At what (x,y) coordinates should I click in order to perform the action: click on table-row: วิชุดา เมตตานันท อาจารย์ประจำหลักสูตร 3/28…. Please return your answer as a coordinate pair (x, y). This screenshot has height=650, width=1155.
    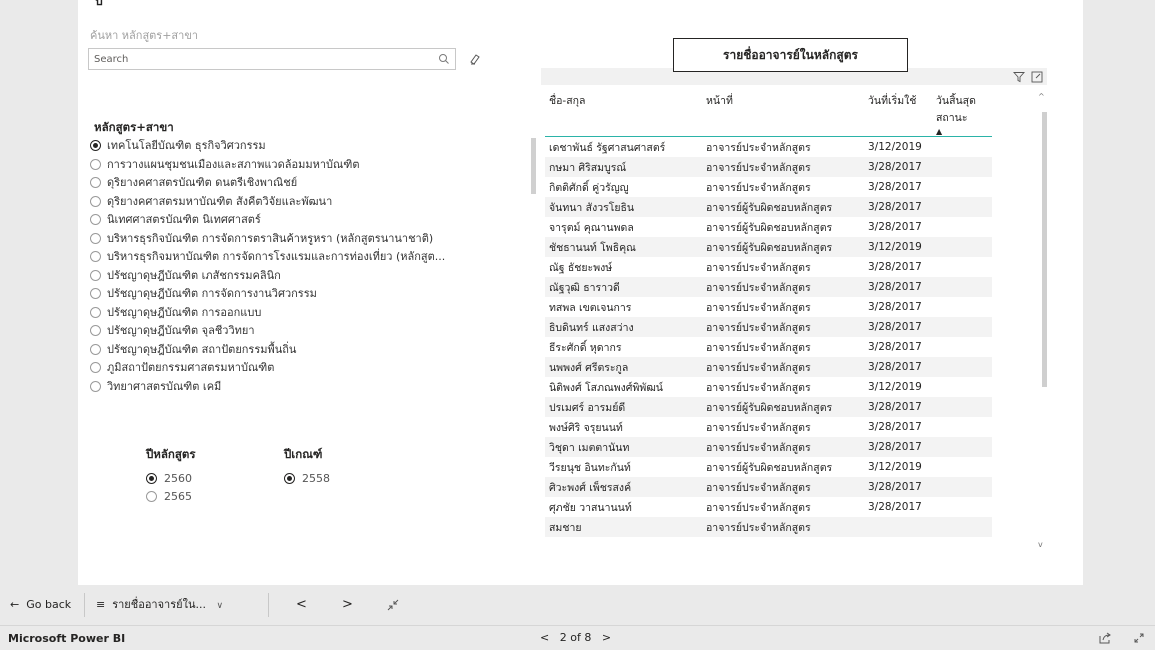
    Looking at the image, I should click on (768, 447).